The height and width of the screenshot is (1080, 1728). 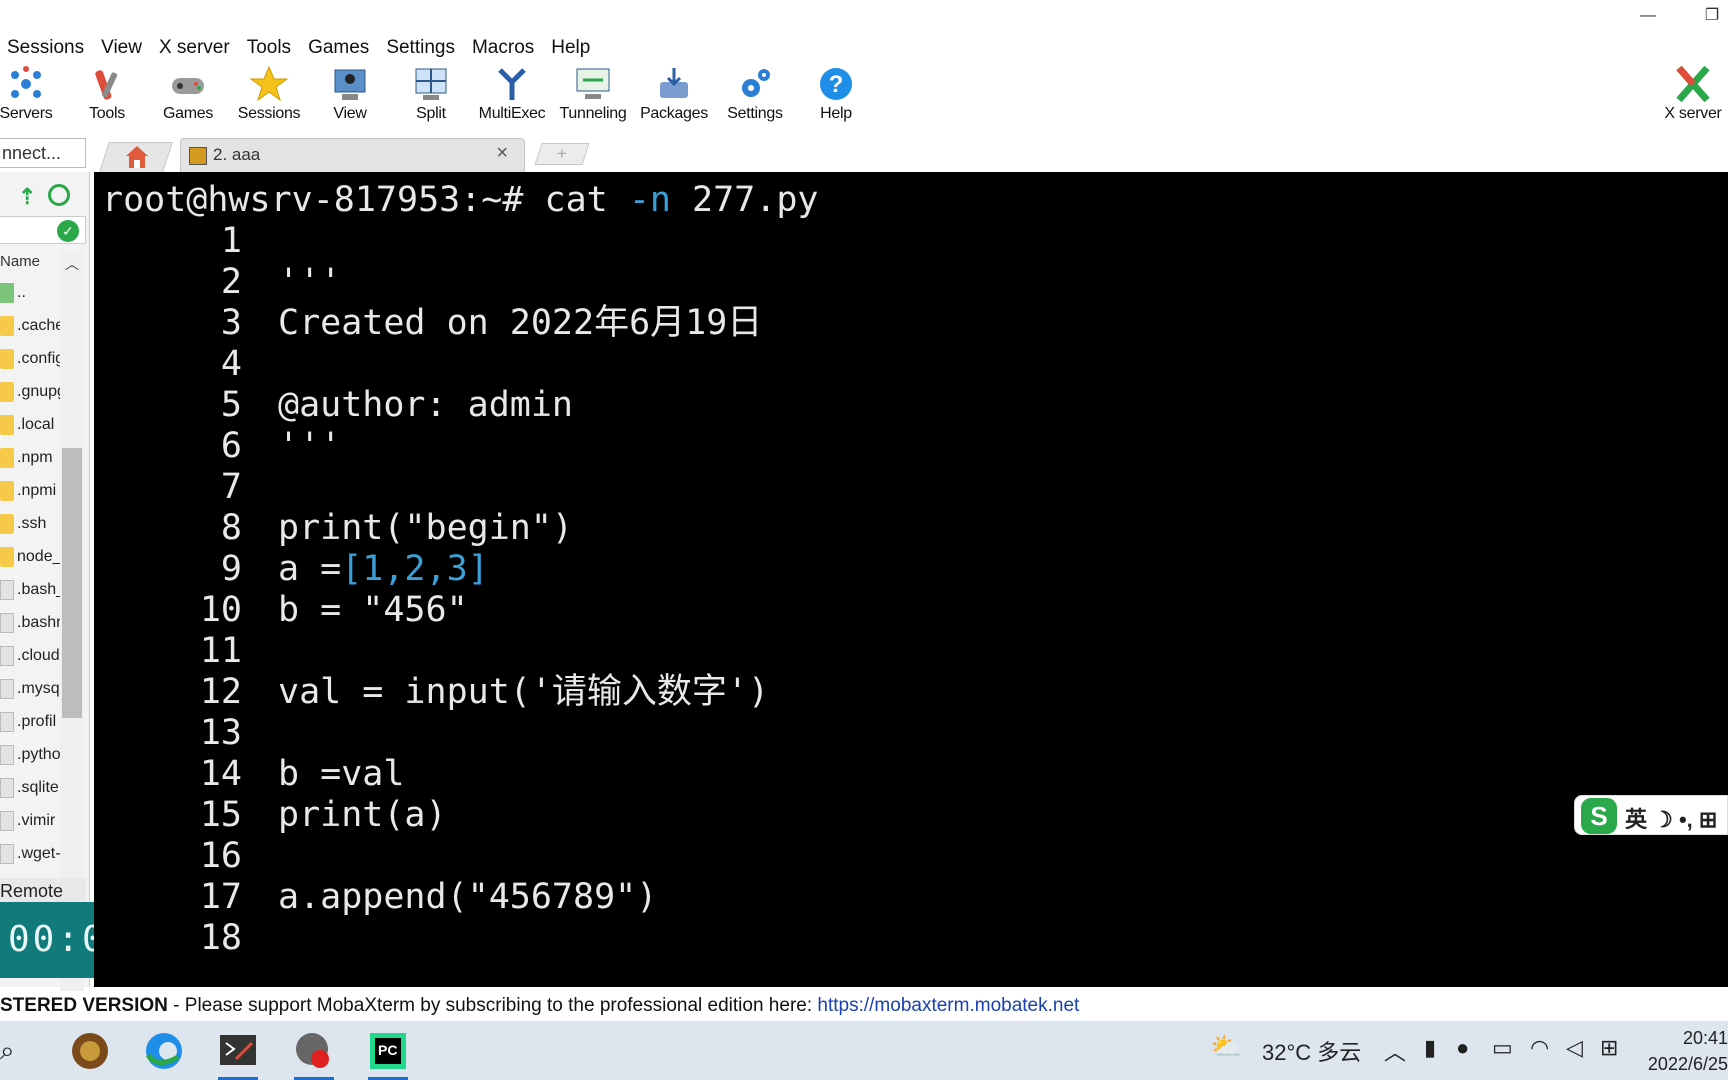 I want to click on tray-expand-icon: ︿, so click(x=1395, y=1051).